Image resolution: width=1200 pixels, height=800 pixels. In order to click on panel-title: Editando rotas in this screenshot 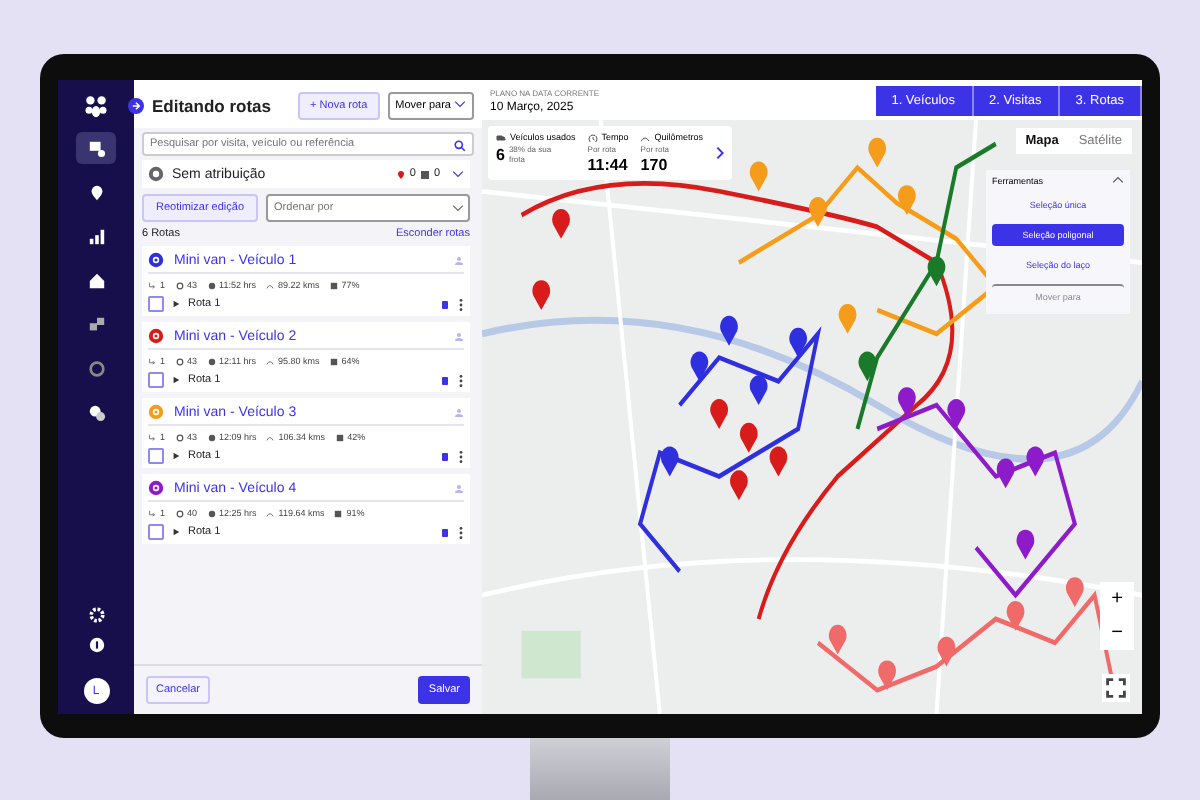, I will do `click(213, 106)`.